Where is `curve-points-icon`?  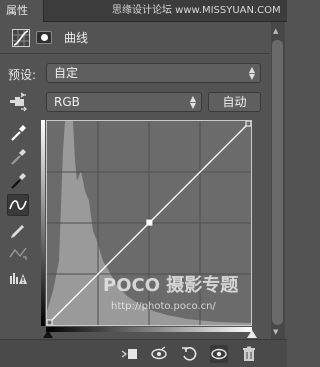
curve-points-icon is located at coordinates (18, 205).